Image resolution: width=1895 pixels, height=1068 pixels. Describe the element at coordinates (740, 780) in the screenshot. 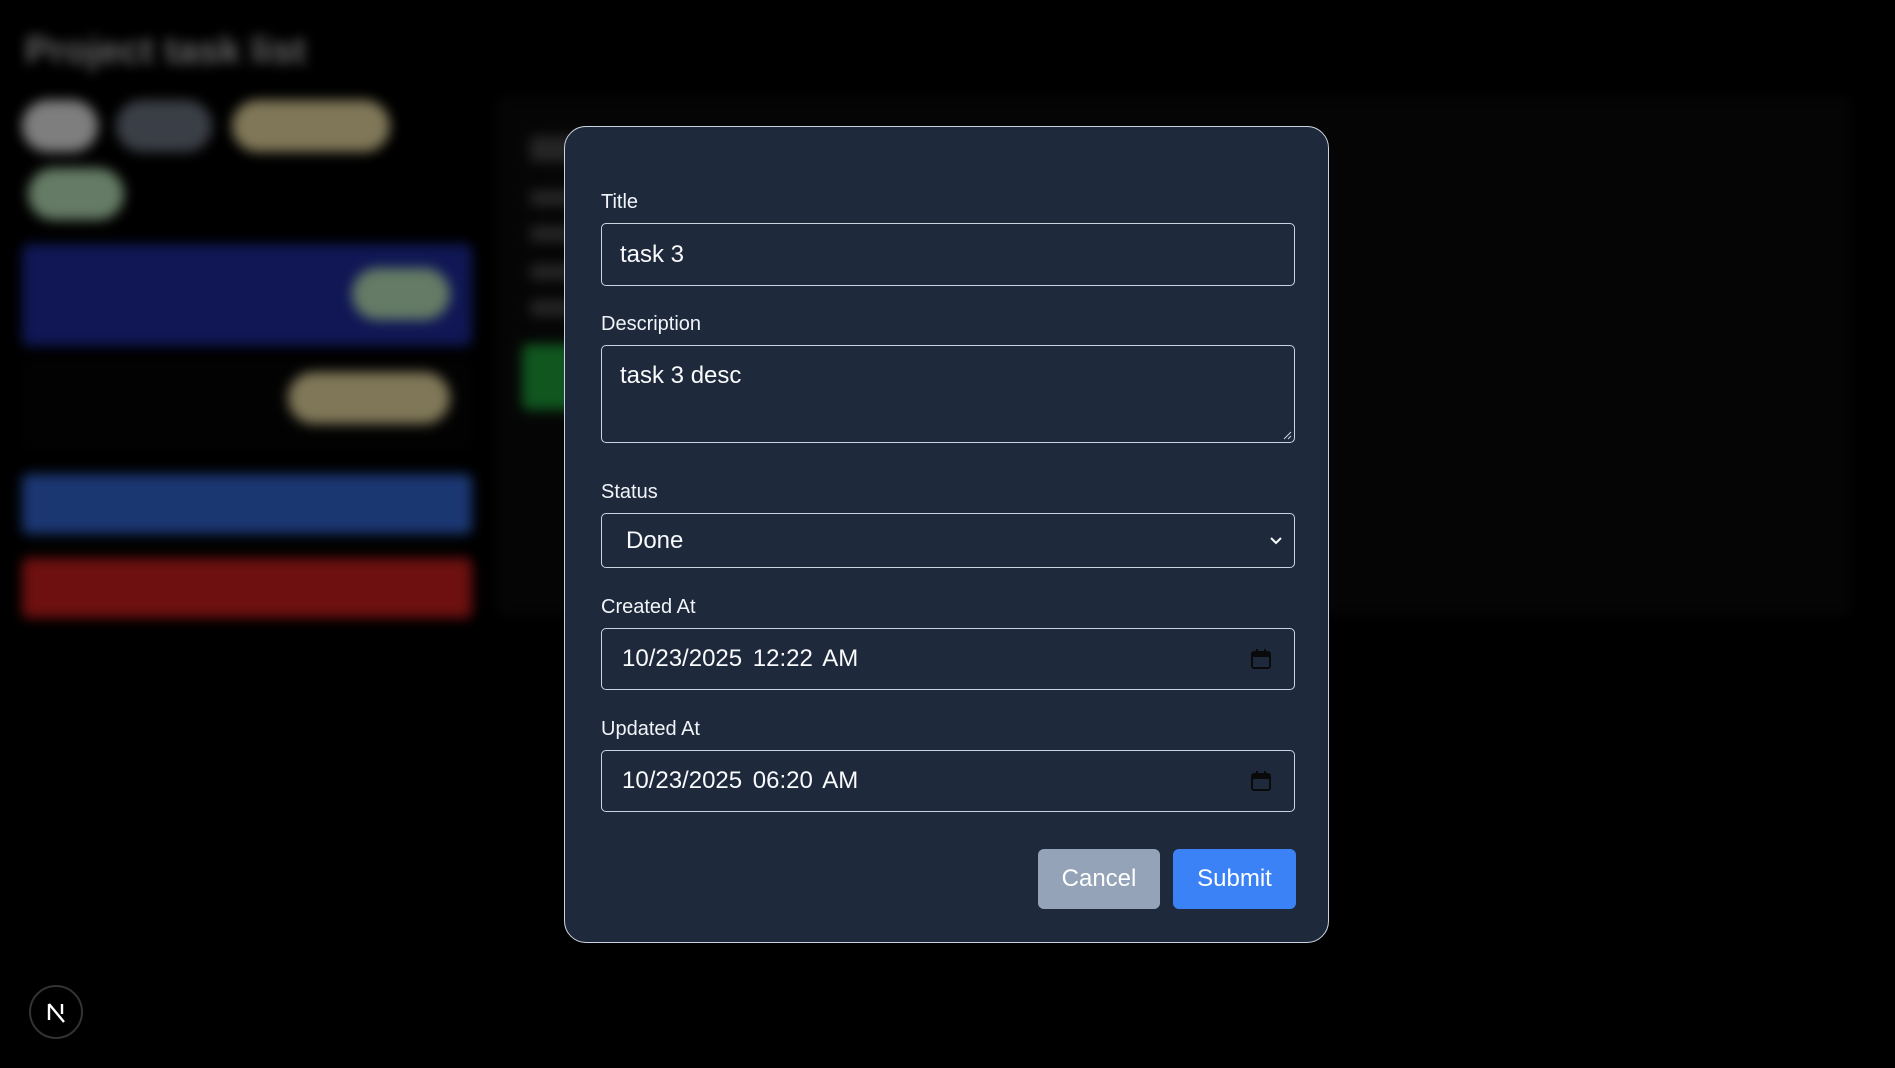

I see `updated-at-input-value: 10/23/2025 06:20 AM` at that location.